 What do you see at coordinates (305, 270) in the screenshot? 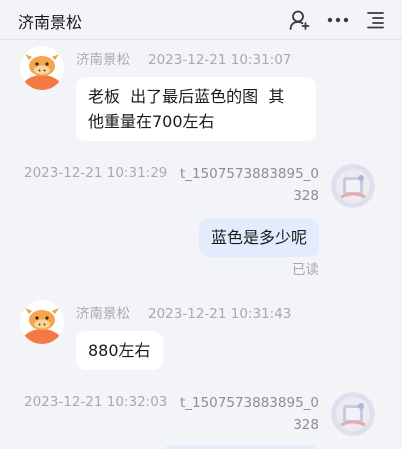
I see `read-status: 已读` at bounding box center [305, 270].